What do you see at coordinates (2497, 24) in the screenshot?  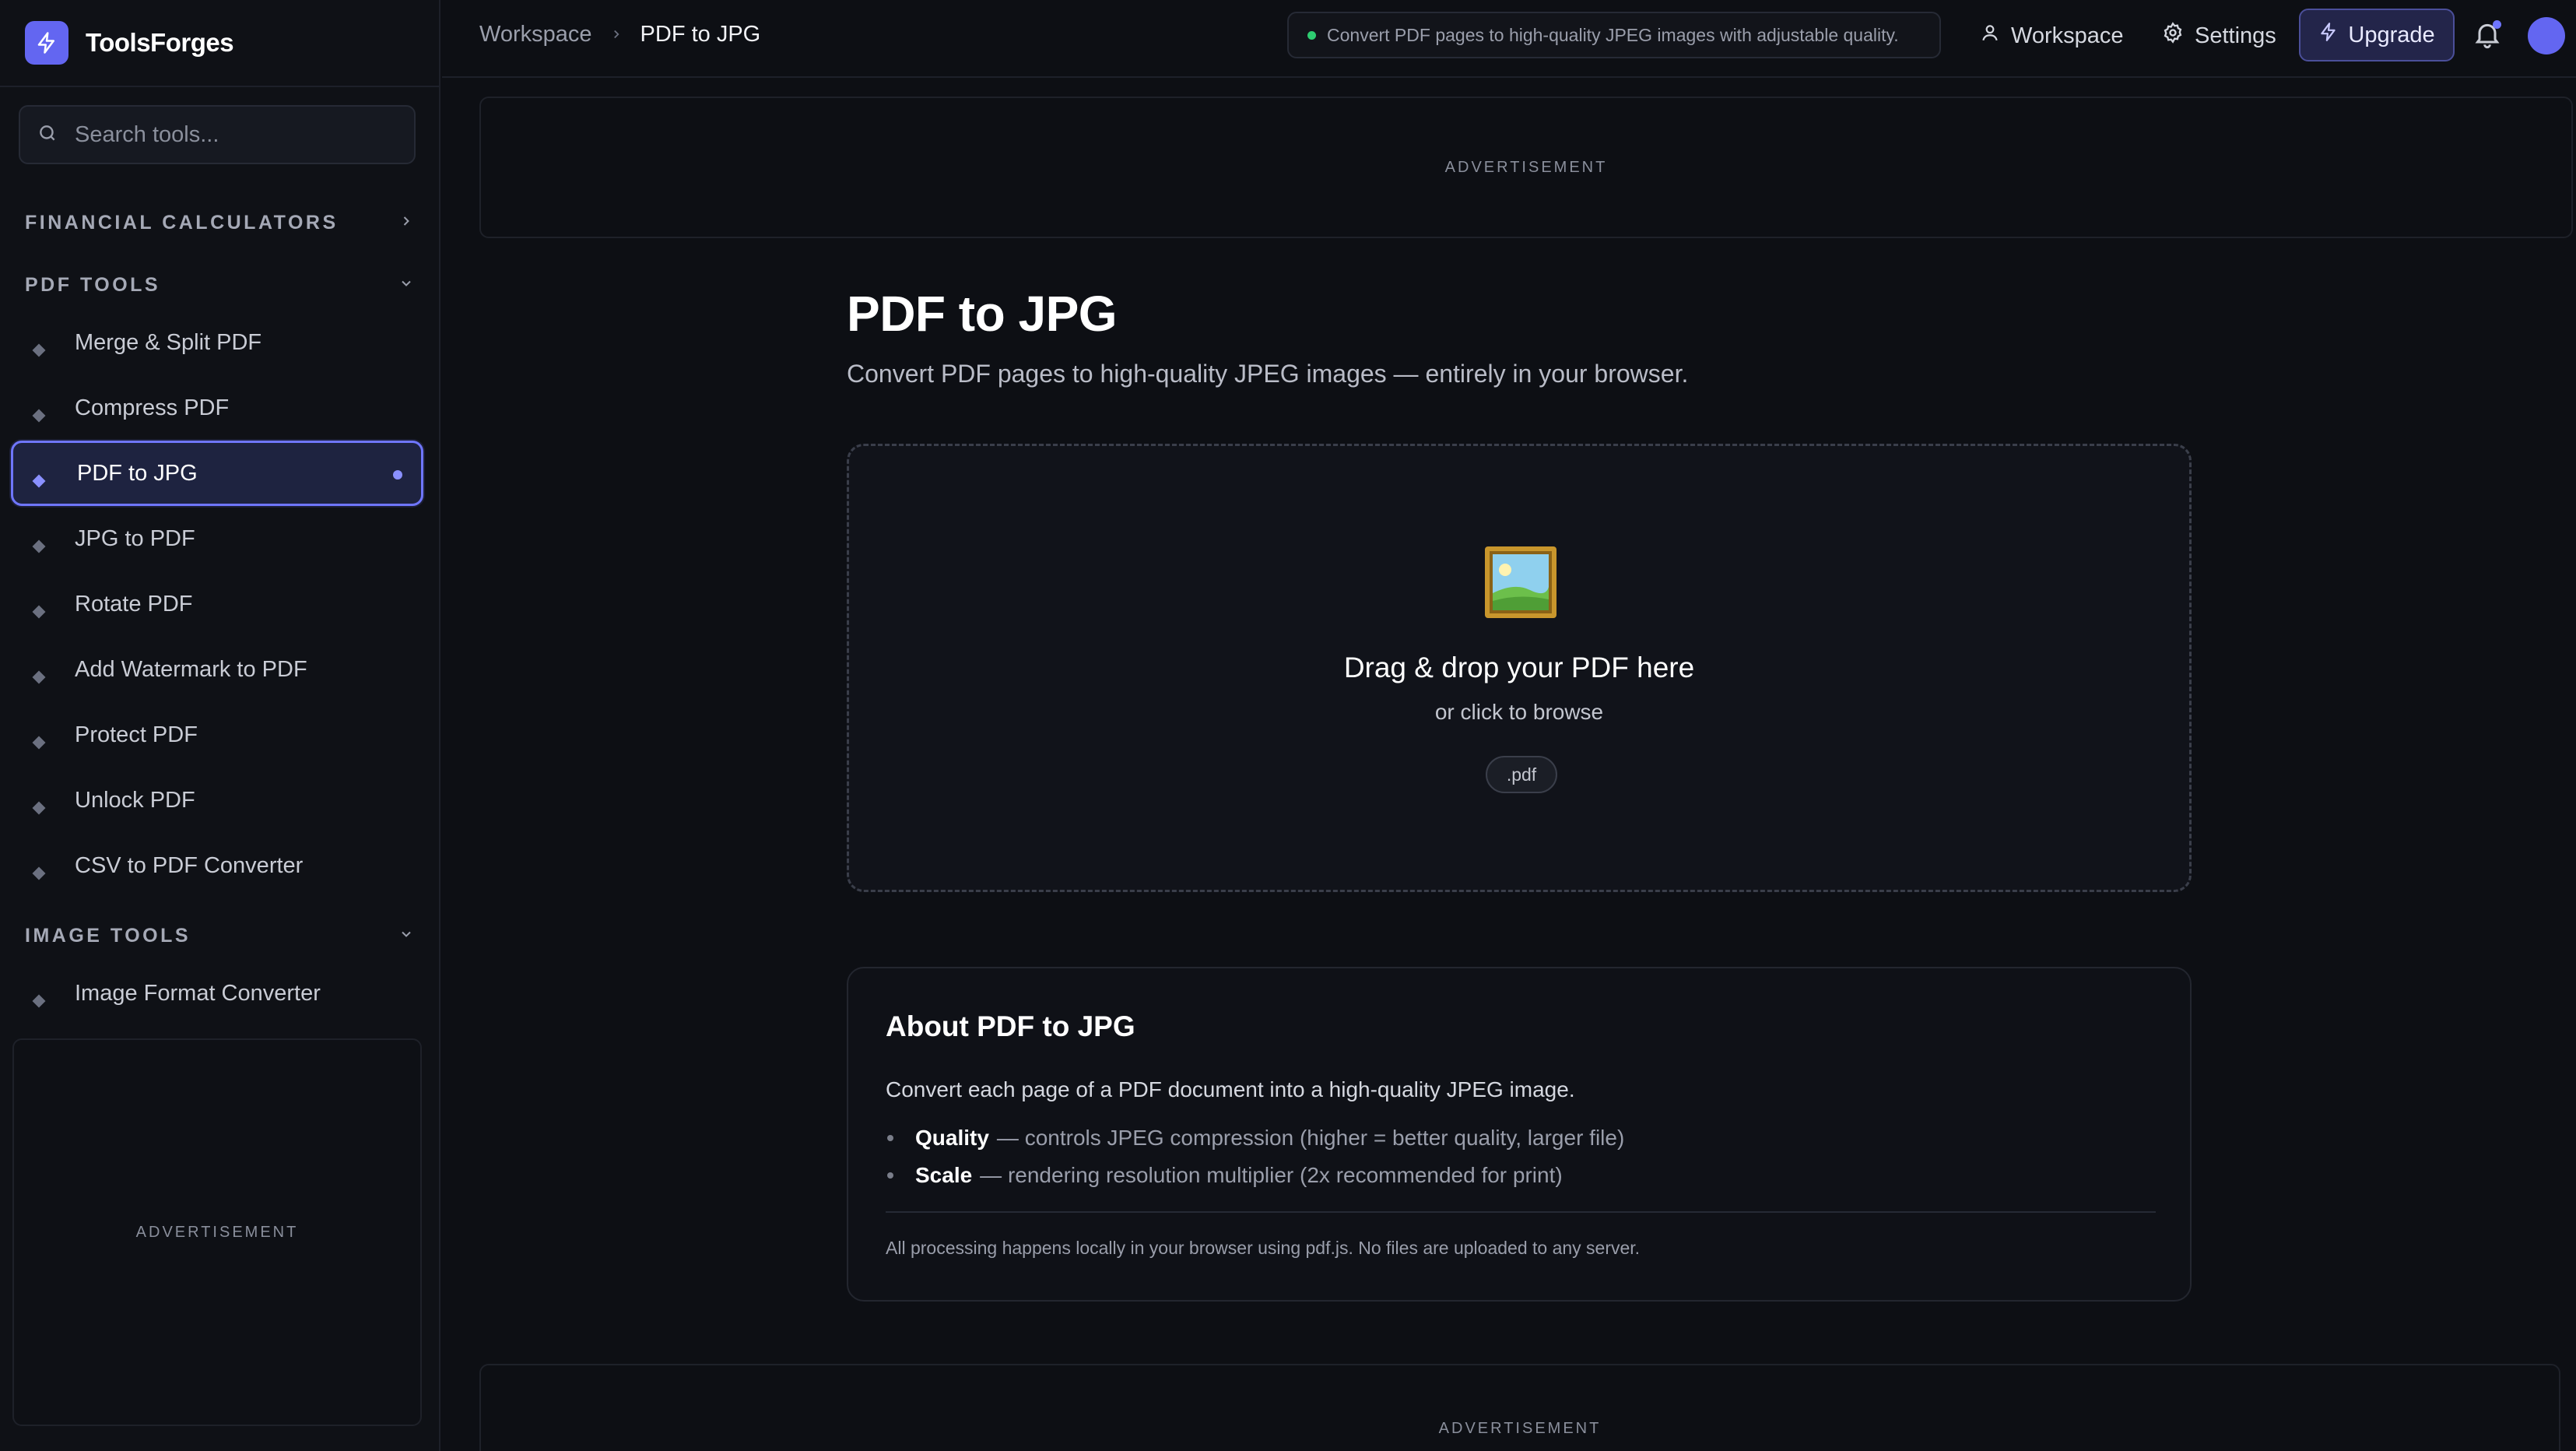 I see `notification-dot` at bounding box center [2497, 24].